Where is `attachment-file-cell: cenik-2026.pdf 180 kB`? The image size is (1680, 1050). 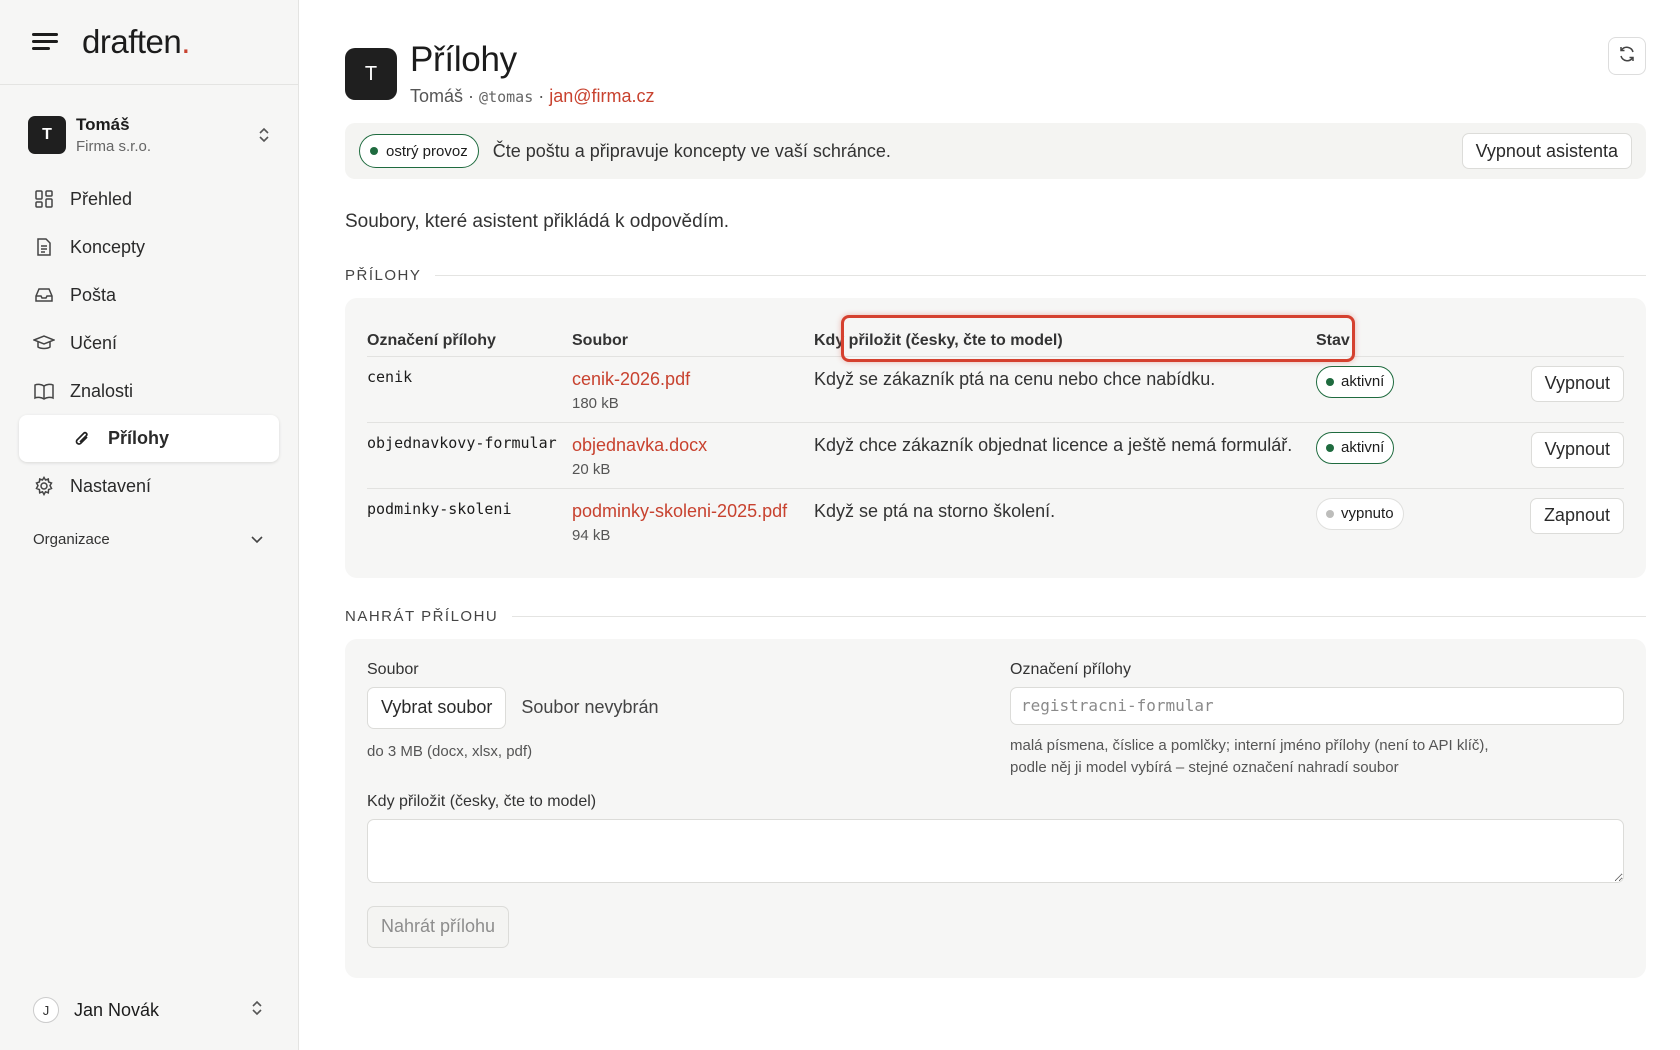
attachment-file-cell: cenik-2026.pdf 180 kB is located at coordinates (693, 389).